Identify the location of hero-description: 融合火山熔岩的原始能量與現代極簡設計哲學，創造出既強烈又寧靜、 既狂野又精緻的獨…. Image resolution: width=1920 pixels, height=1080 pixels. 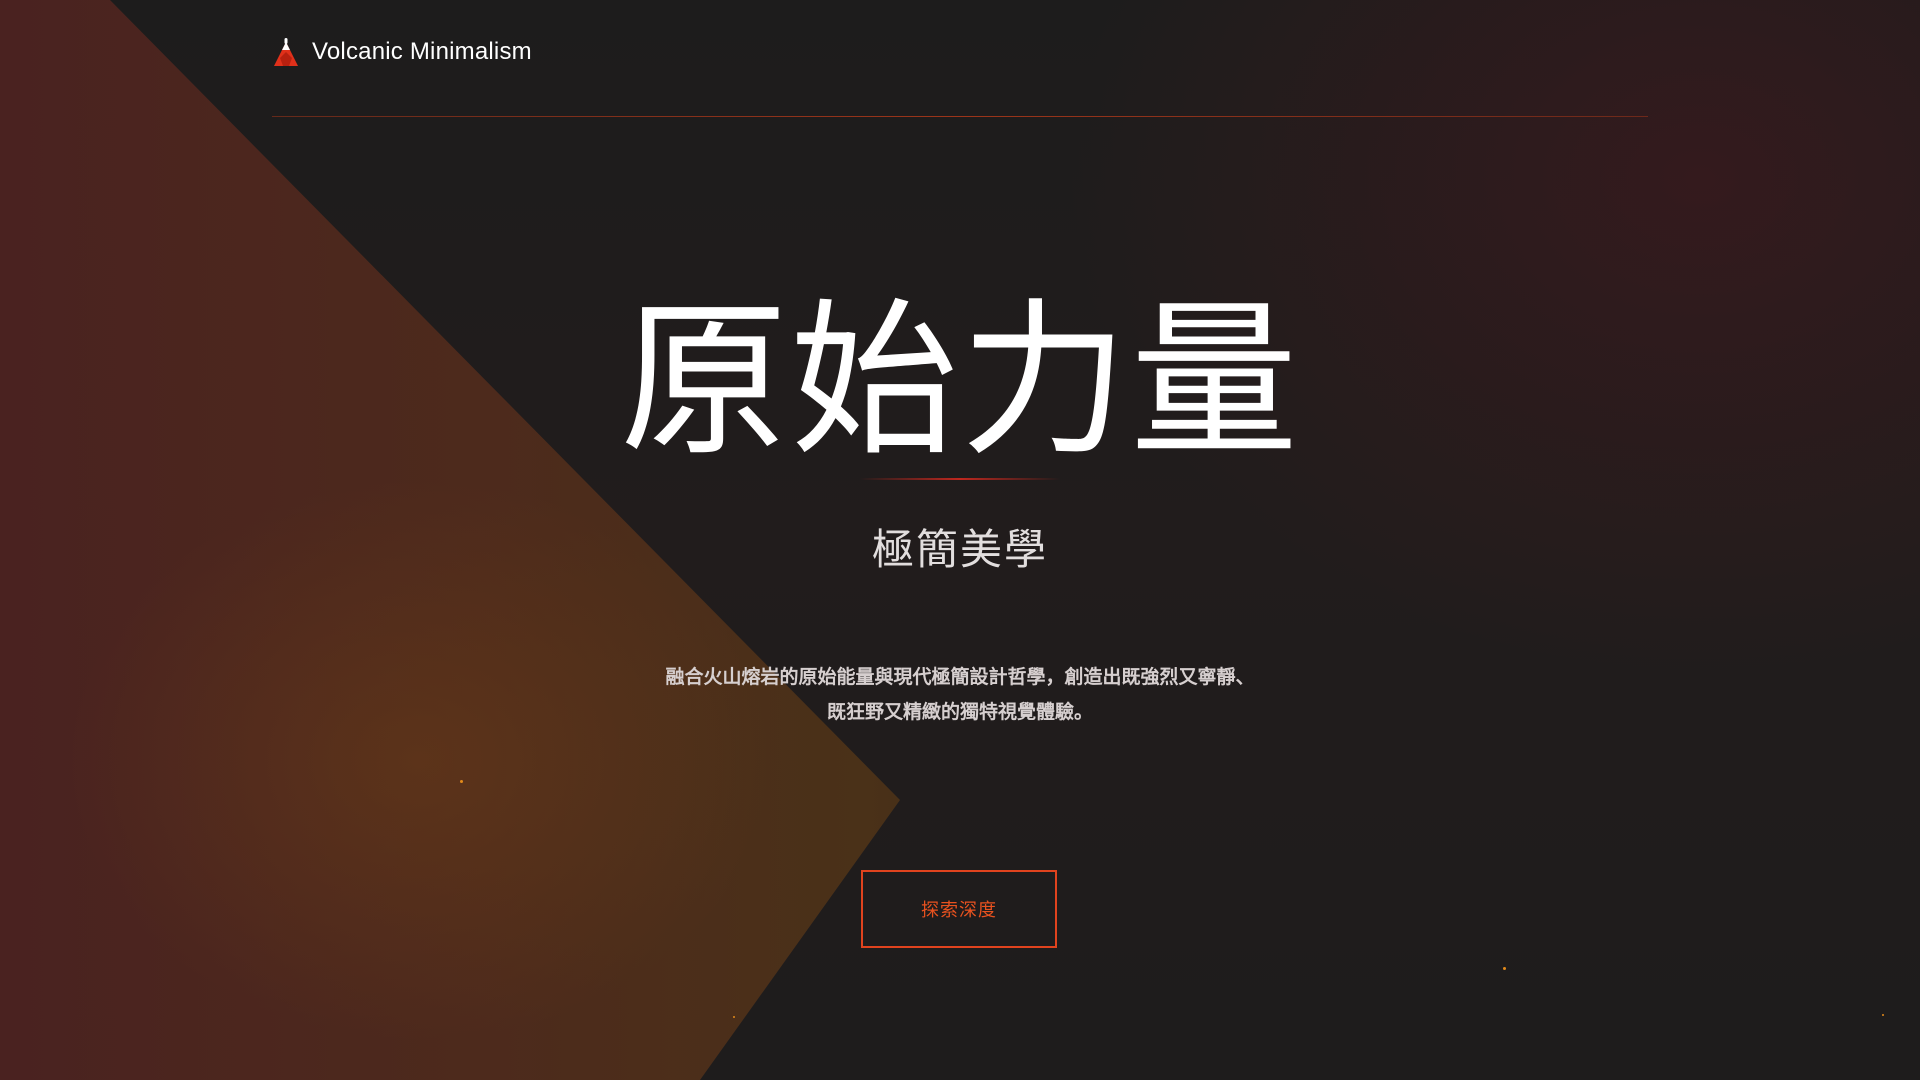
(960, 695).